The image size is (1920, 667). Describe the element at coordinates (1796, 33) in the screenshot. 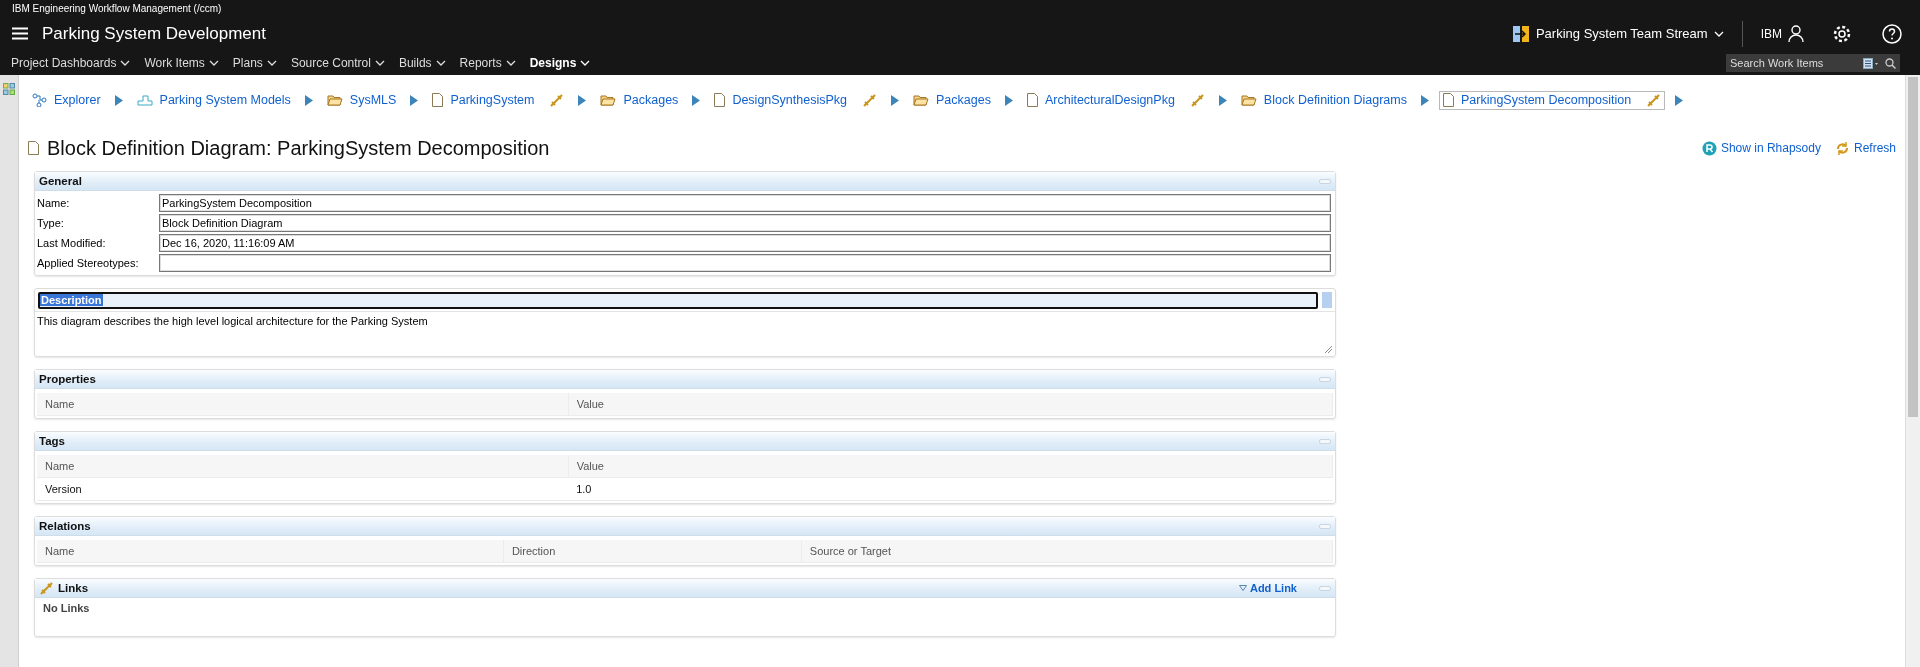

I see `user-icon` at that location.